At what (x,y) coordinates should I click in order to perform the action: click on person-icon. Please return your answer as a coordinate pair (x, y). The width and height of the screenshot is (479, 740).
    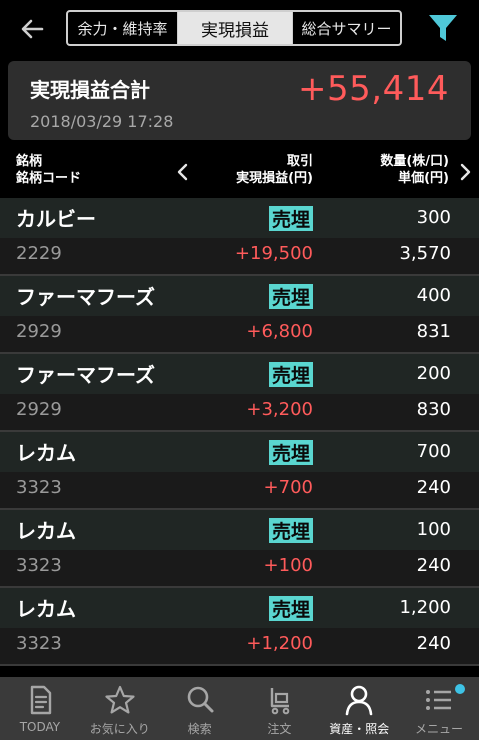
    Looking at the image, I should click on (359, 700).